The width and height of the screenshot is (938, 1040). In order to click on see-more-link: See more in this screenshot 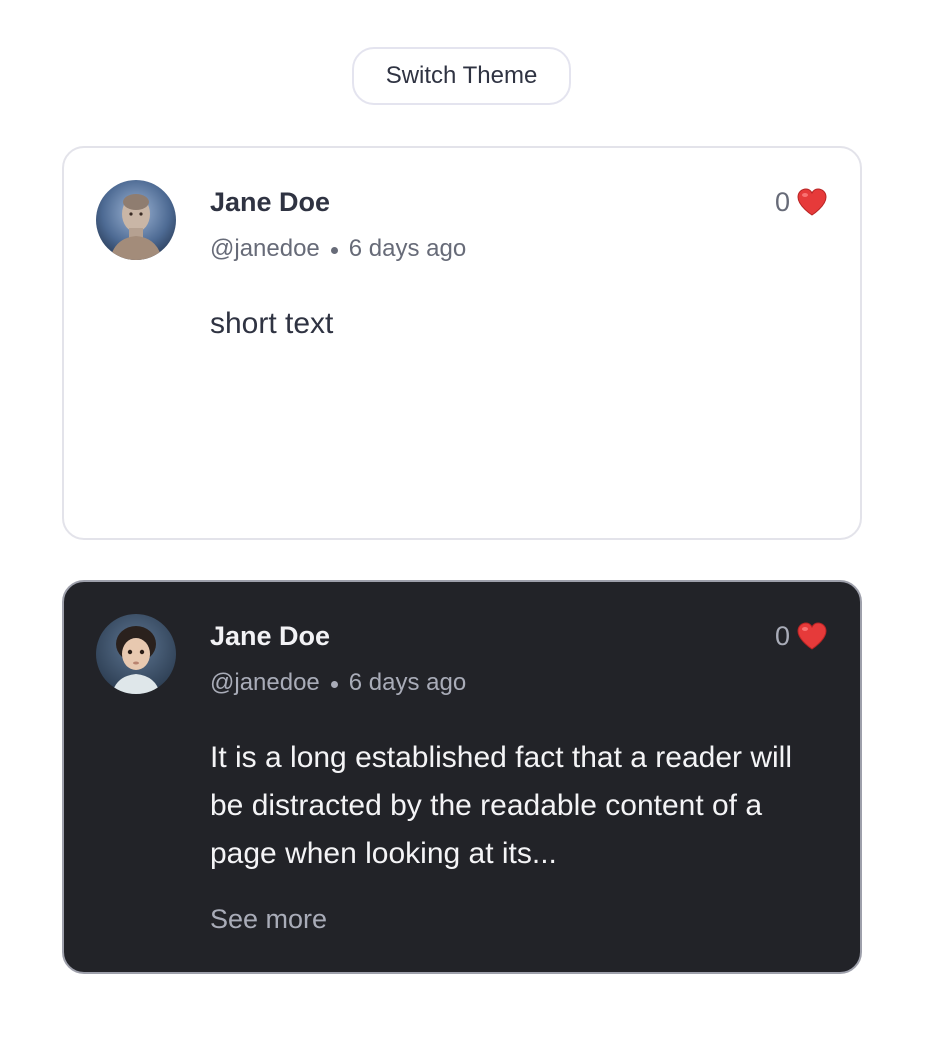, I will do `click(268, 919)`.